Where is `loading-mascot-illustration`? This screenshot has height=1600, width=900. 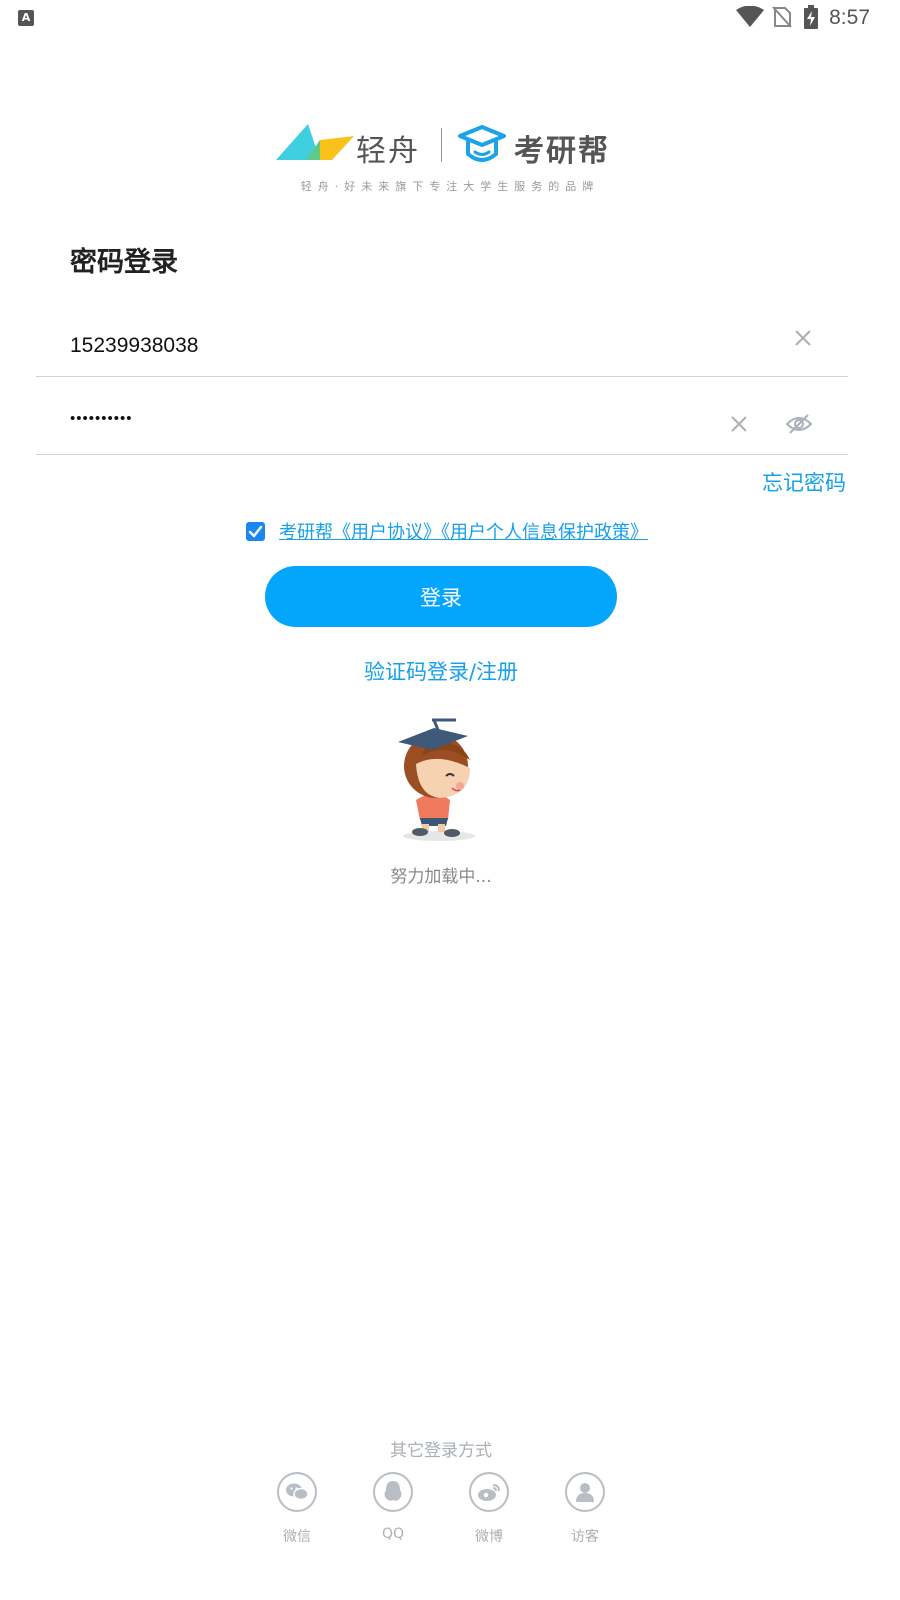 loading-mascot-illustration is located at coordinates (436, 779).